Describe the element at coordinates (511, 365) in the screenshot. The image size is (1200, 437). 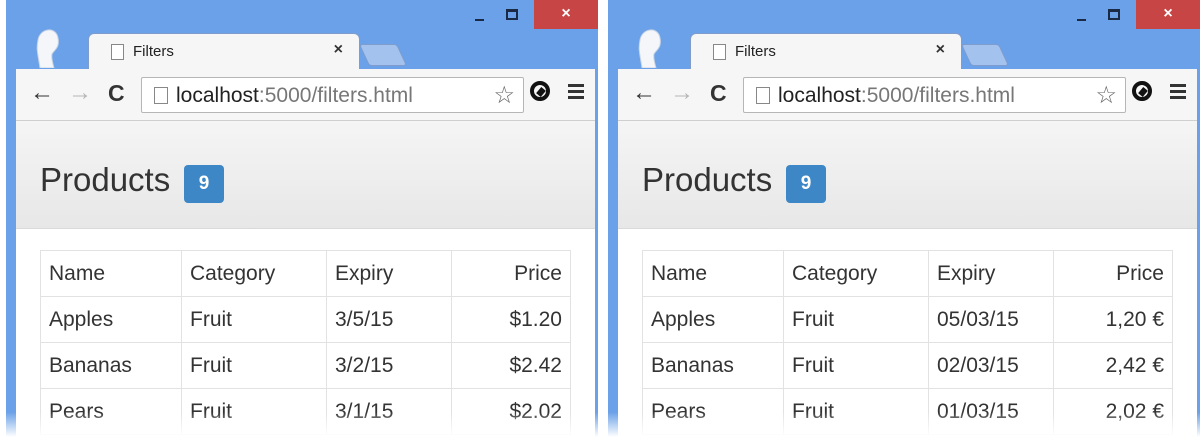
I see `cell-price: $2.42` at that location.